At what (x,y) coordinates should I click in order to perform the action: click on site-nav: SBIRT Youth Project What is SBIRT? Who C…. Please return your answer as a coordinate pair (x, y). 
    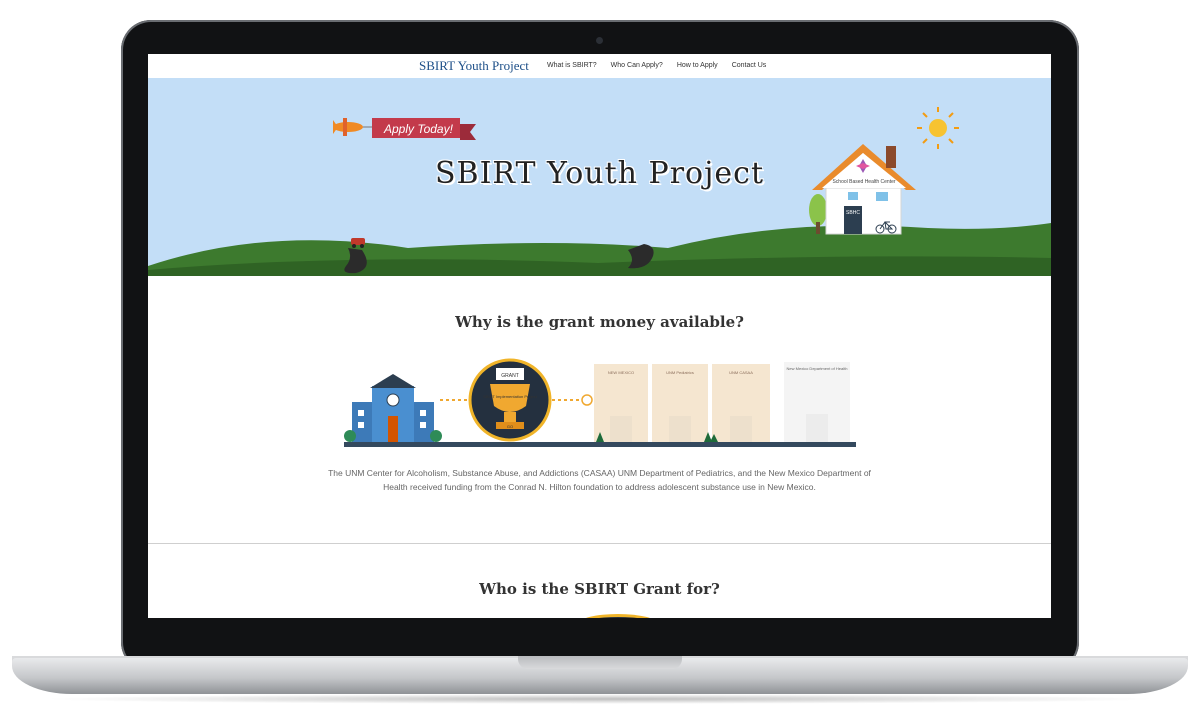
    Looking at the image, I should click on (599, 66).